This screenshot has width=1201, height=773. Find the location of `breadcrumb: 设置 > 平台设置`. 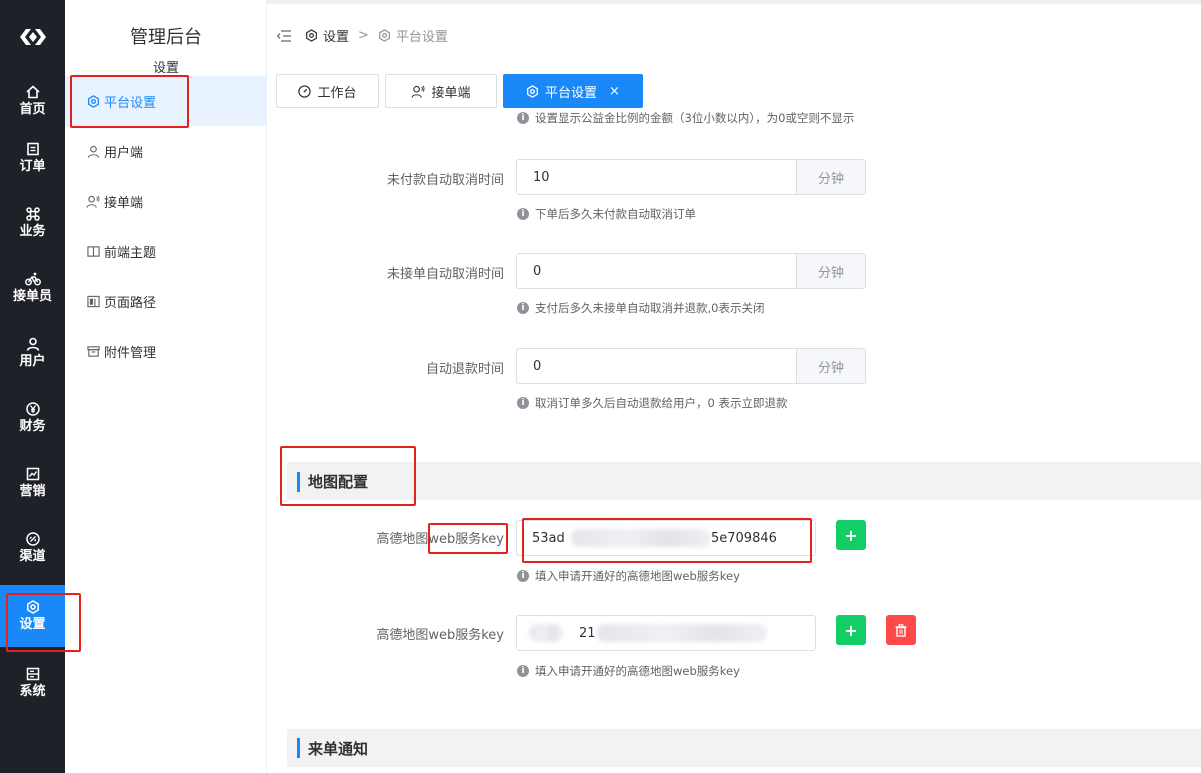

breadcrumb: 设置 > 平台设置 is located at coordinates (362, 35).